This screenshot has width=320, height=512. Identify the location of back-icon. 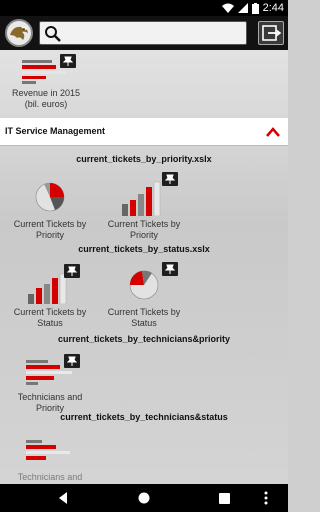
(63, 498).